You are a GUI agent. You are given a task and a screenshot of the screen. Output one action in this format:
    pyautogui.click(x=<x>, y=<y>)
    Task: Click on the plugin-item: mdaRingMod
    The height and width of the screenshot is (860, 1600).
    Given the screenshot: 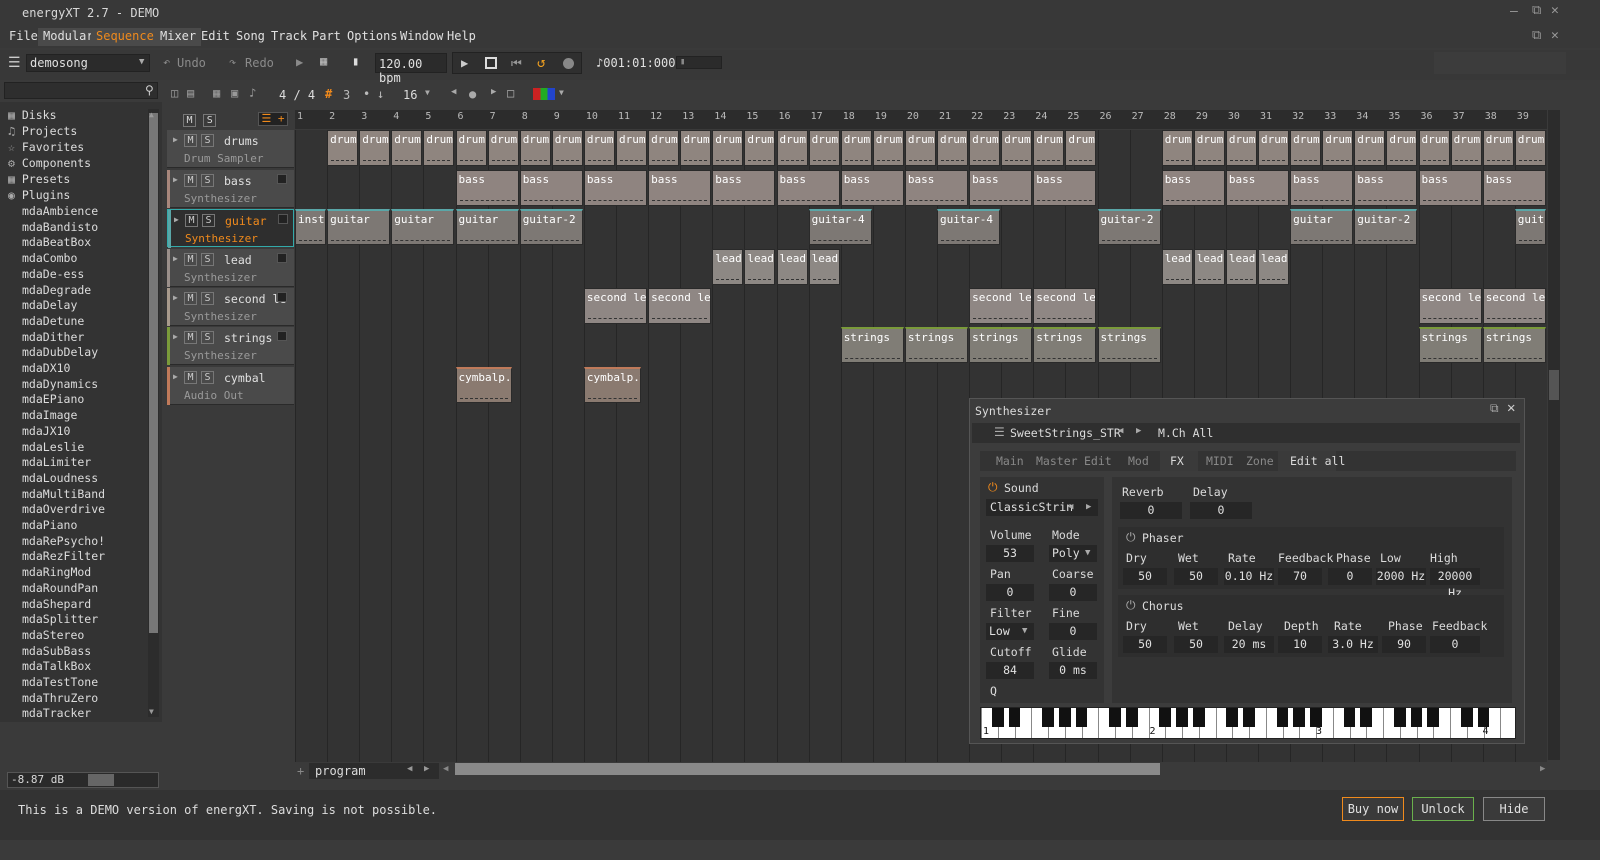 What is the action you would take?
    pyautogui.click(x=56, y=573)
    